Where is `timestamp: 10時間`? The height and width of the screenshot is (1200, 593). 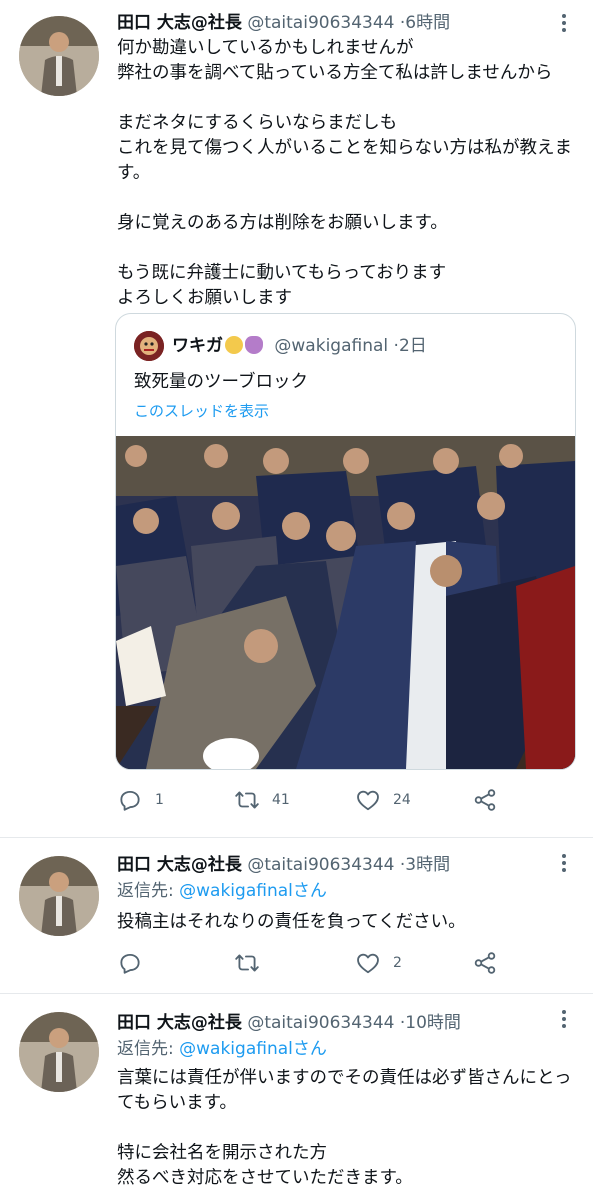 timestamp: 10時間 is located at coordinates (433, 1023).